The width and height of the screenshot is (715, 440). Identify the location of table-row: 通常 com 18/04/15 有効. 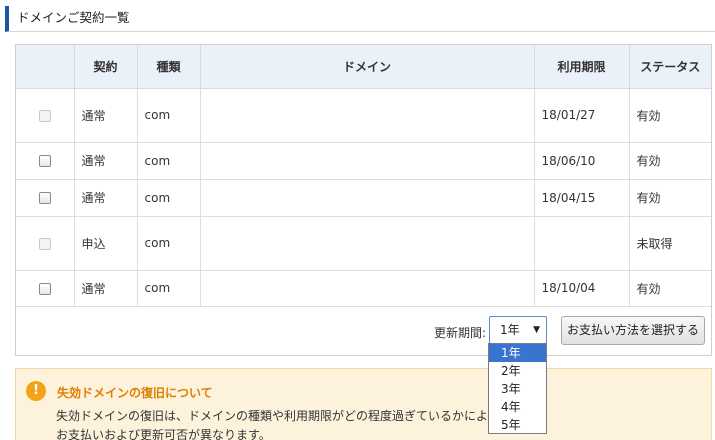
(363, 198).